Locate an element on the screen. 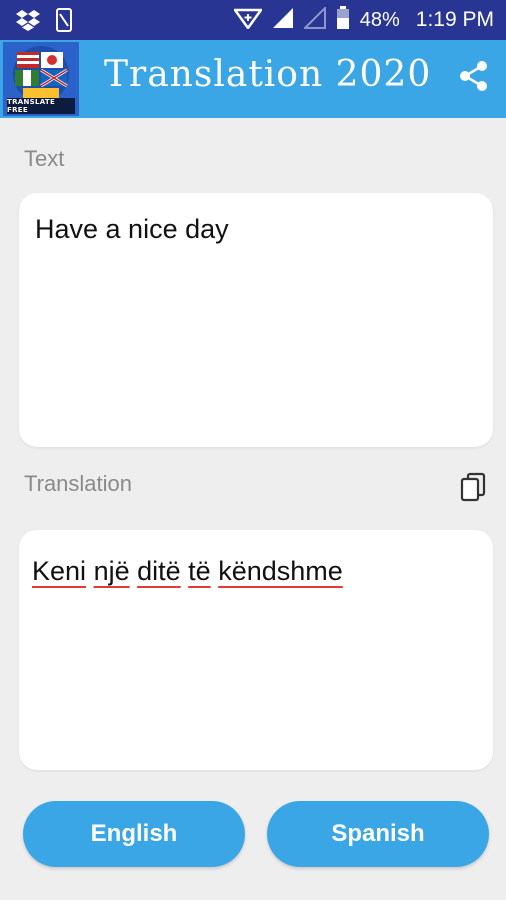  app-logo-label: TRANSLATE FREE is located at coordinates (31, 106).